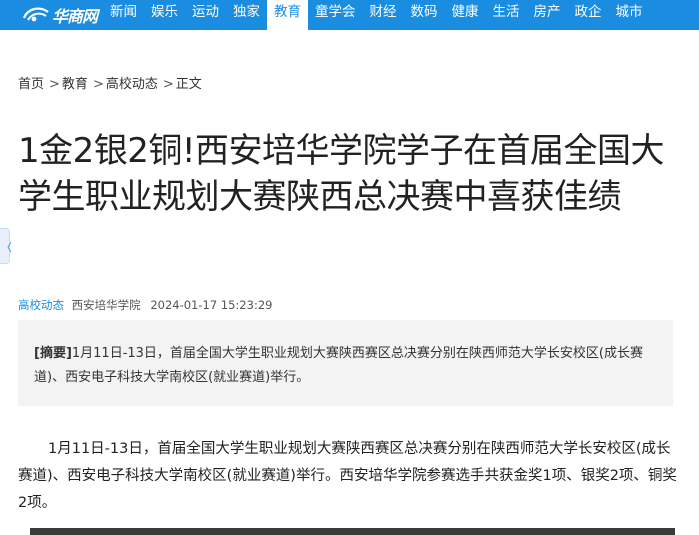  I want to click on nav-item-8: 健康, so click(465, 15).